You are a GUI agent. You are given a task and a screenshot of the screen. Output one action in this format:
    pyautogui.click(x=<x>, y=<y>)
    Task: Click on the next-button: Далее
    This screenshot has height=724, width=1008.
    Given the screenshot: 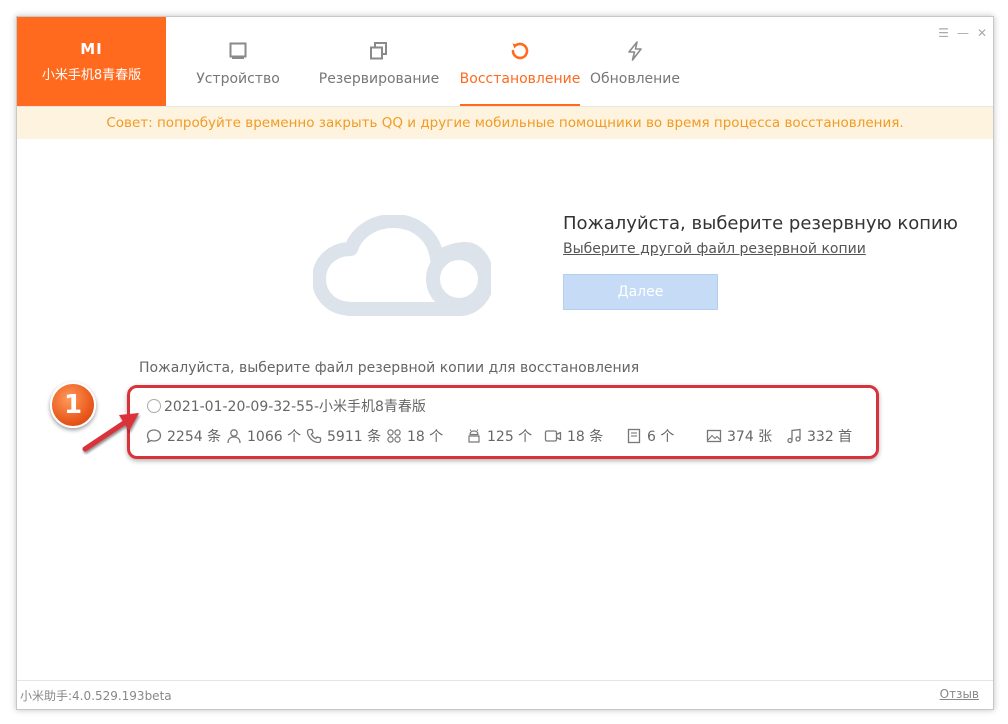 What is the action you would take?
    pyautogui.click(x=640, y=292)
    